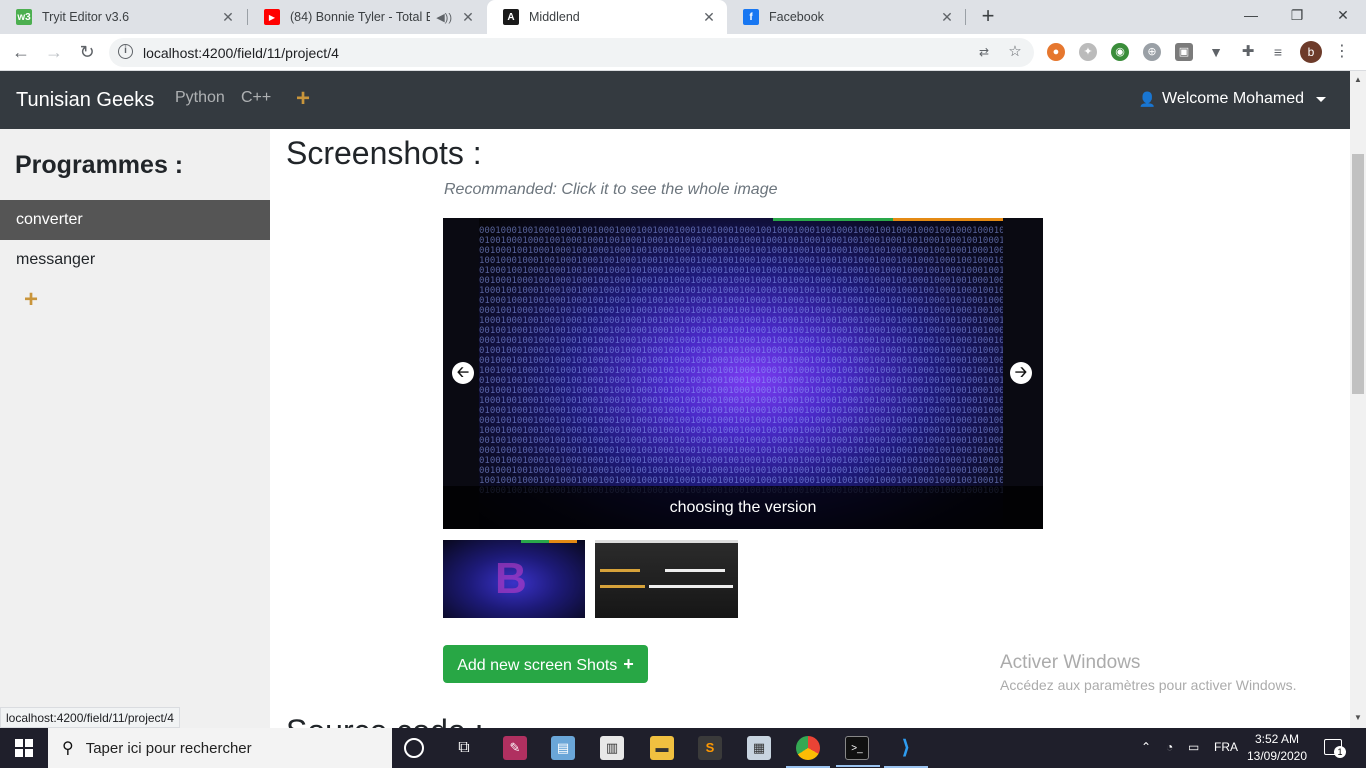 The width and height of the screenshot is (1366, 768). Describe the element at coordinates (1248, 52) in the screenshot. I see `extensions-puzzle-icon: ✚` at that location.